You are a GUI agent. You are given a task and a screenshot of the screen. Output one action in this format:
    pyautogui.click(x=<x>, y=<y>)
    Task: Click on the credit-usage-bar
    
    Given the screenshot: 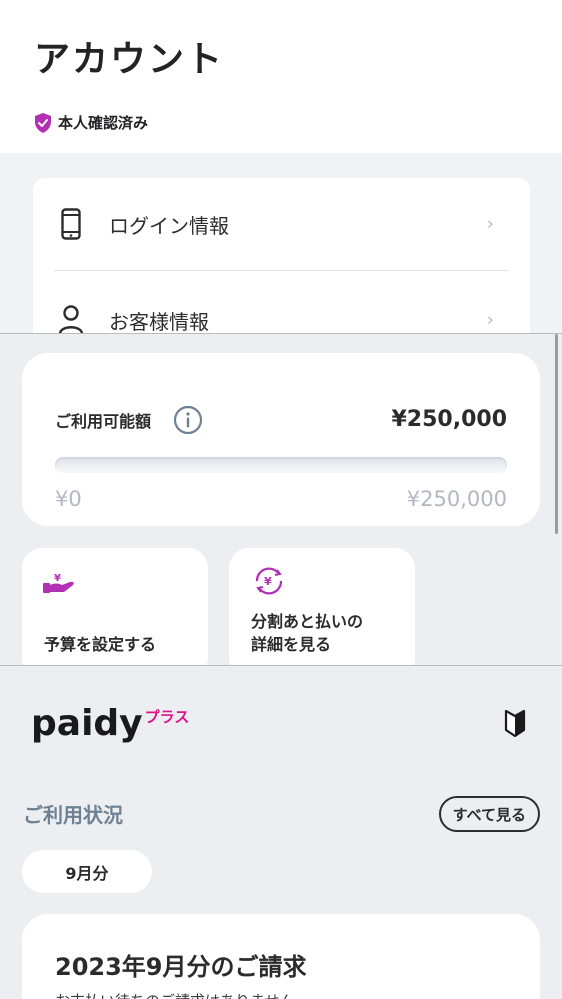 What is the action you would take?
    pyautogui.click(x=281, y=465)
    